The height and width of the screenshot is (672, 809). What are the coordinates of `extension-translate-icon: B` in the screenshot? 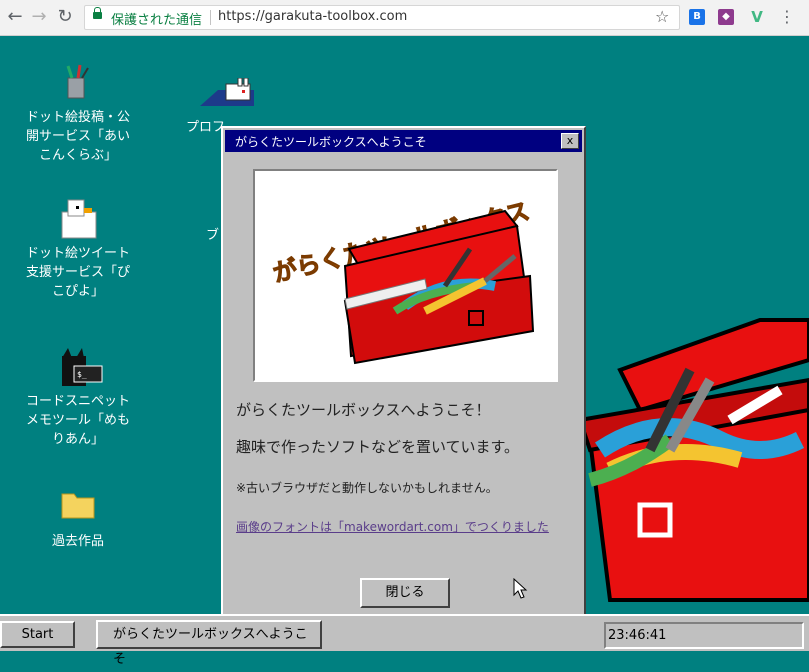 It's located at (697, 17).